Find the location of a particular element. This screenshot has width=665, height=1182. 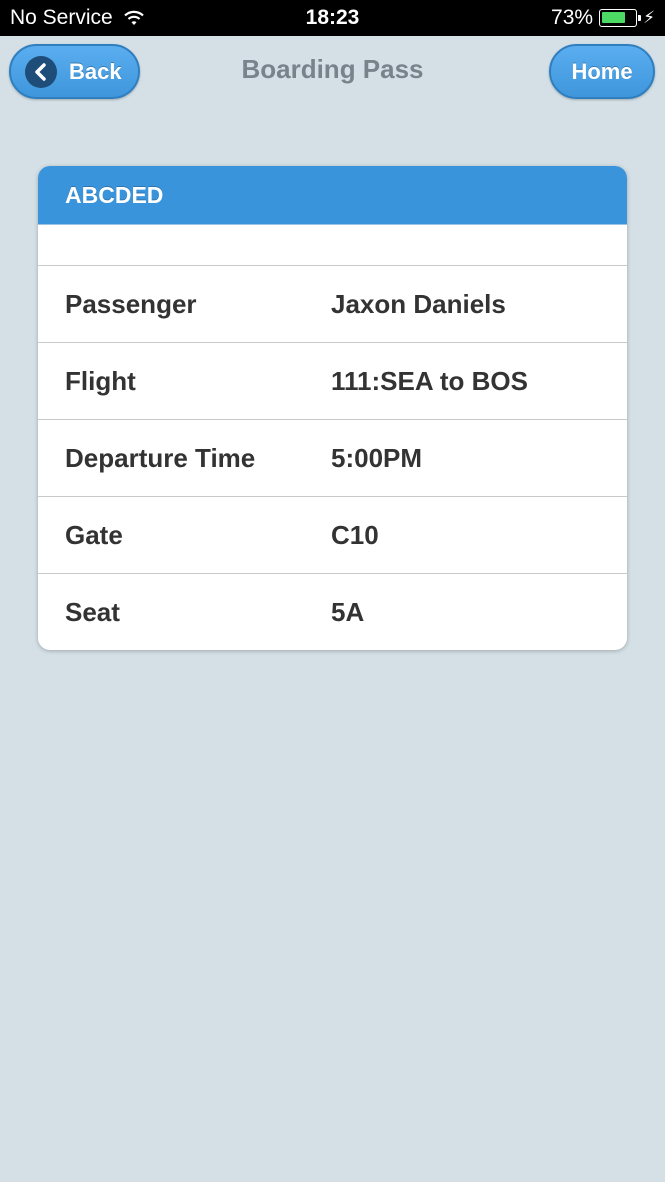

departure-time-label: Departure Time is located at coordinates (160, 457).